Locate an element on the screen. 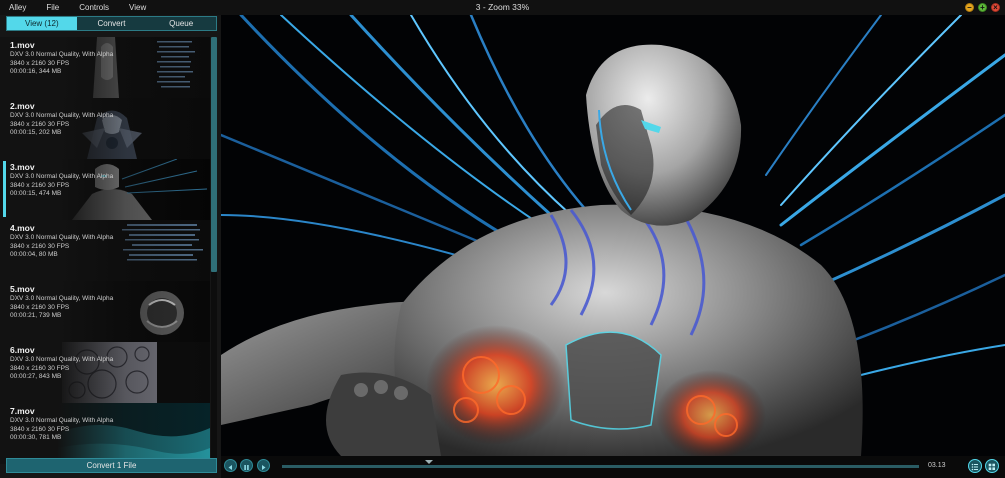 The height and width of the screenshot is (478, 1005). file-name: 3.mov is located at coordinates (22, 167).